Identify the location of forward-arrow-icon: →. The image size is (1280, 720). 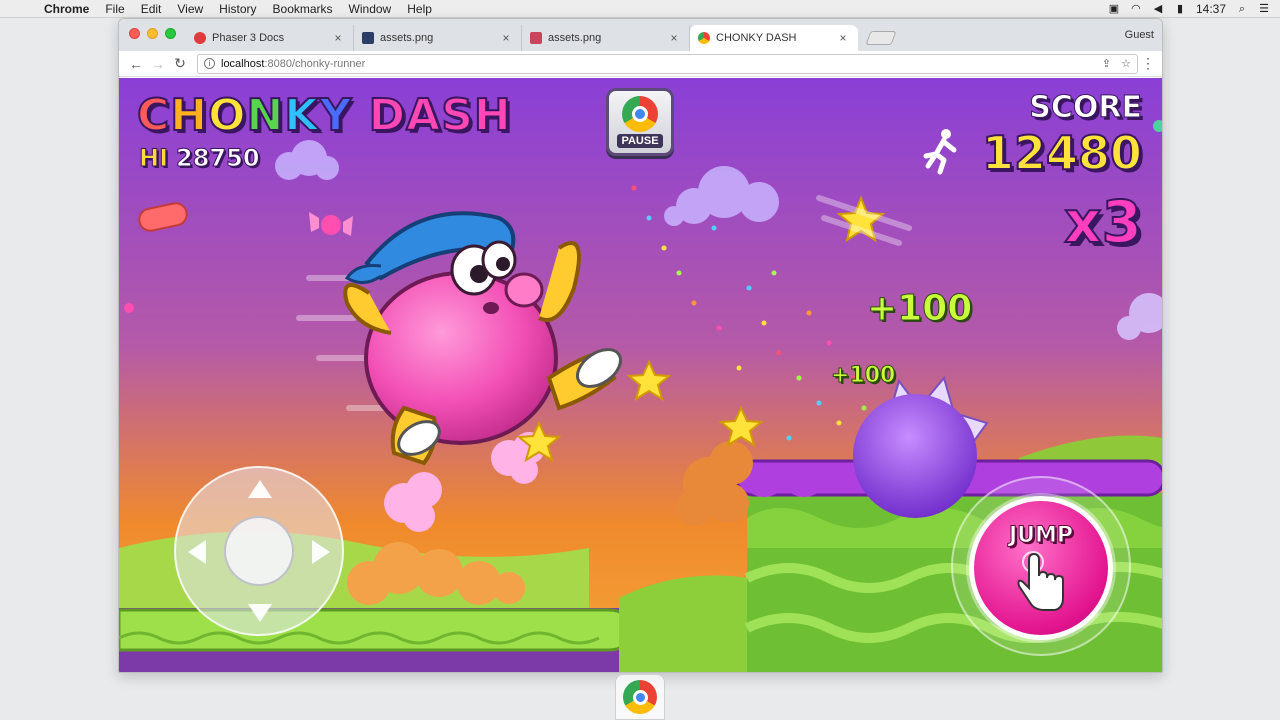
(158, 64).